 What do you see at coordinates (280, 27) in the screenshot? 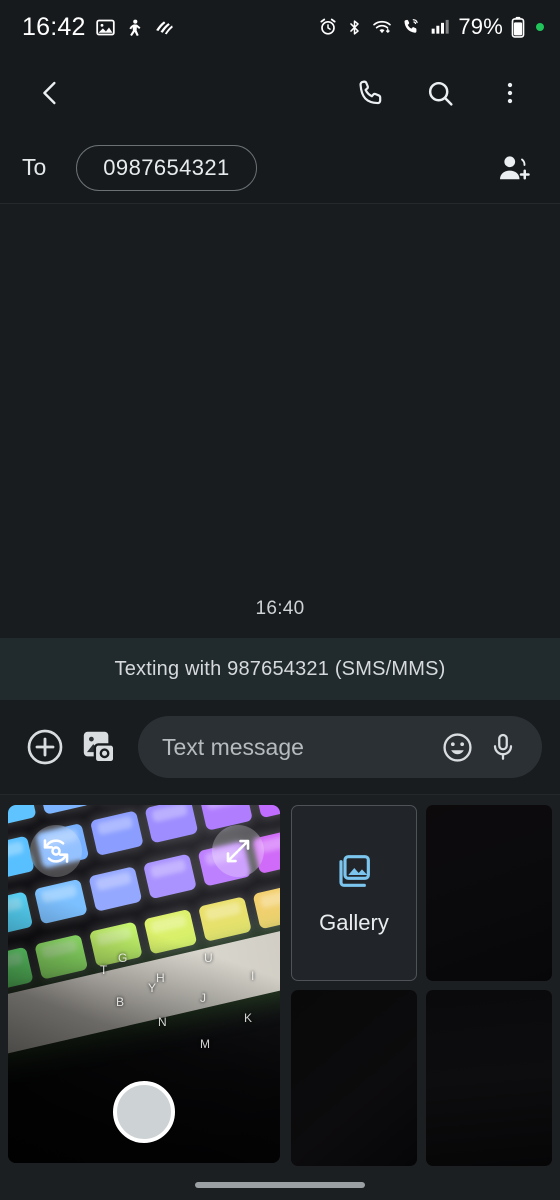
I see `status-bar: 16:42 79%` at bounding box center [280, 27].